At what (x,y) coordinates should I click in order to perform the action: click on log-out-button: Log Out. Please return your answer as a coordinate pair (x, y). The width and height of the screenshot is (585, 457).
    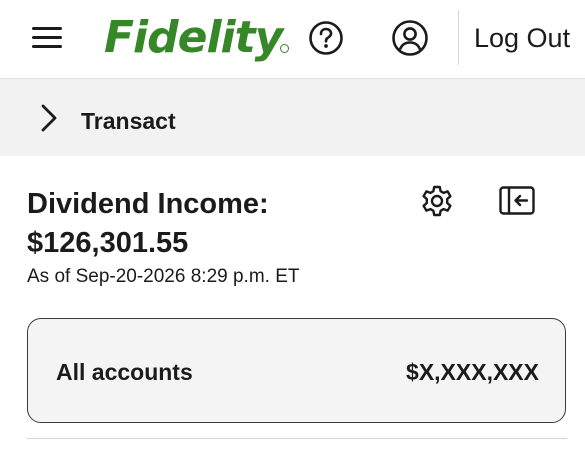
    Looking at the image, I should click on (522, 38).